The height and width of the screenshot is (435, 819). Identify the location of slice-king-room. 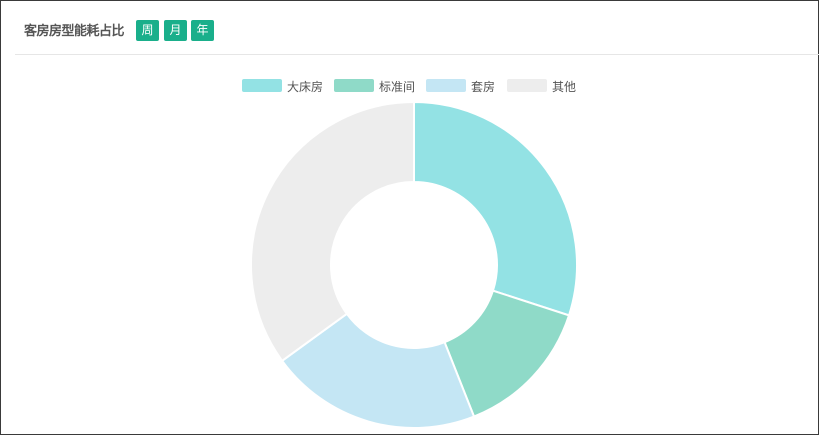
(495, 208).